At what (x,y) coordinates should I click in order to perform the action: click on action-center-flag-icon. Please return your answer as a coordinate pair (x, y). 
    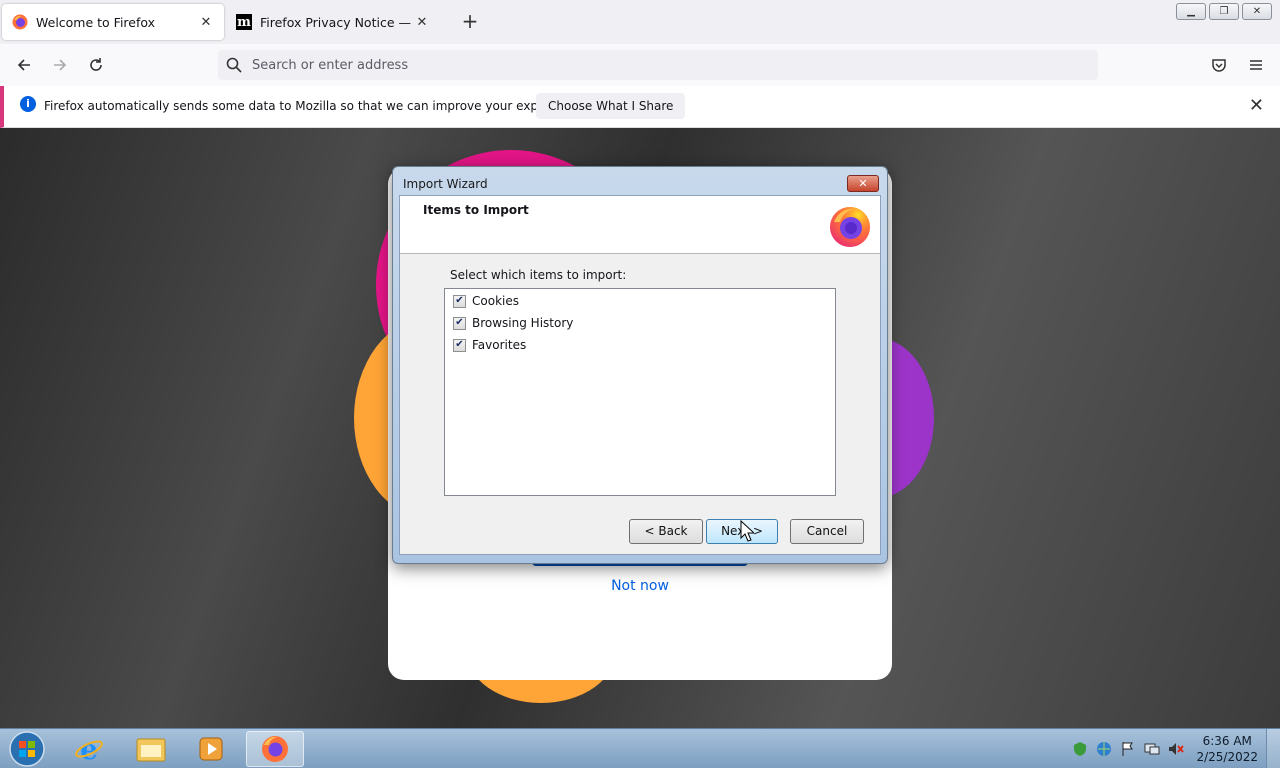
    Looking at the image, I should click on (1128, 749).